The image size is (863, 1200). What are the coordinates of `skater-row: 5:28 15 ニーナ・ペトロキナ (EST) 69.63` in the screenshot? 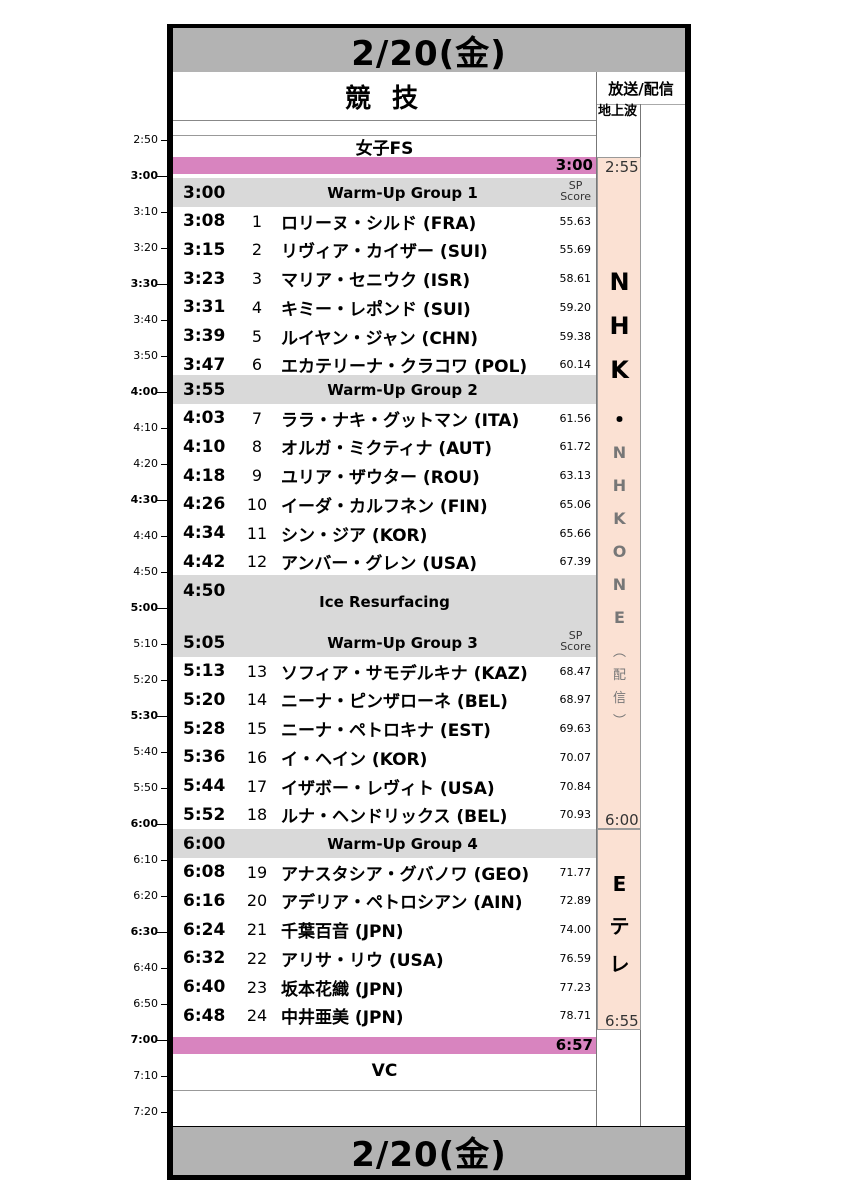 It's located at (384, 728).